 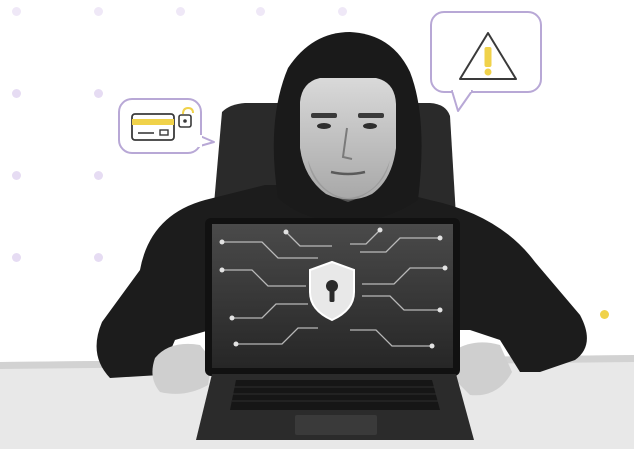 I want to click on eyebrow-right, so click(x=371, y=115).